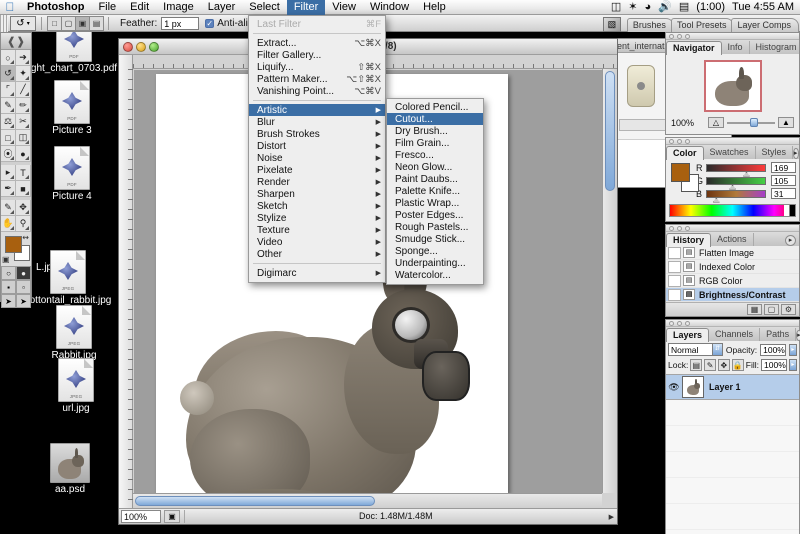  Describe the element at coordinates (8, 287) in the screenshot. I see `standard-screen-mode-button: ▪` at that location.